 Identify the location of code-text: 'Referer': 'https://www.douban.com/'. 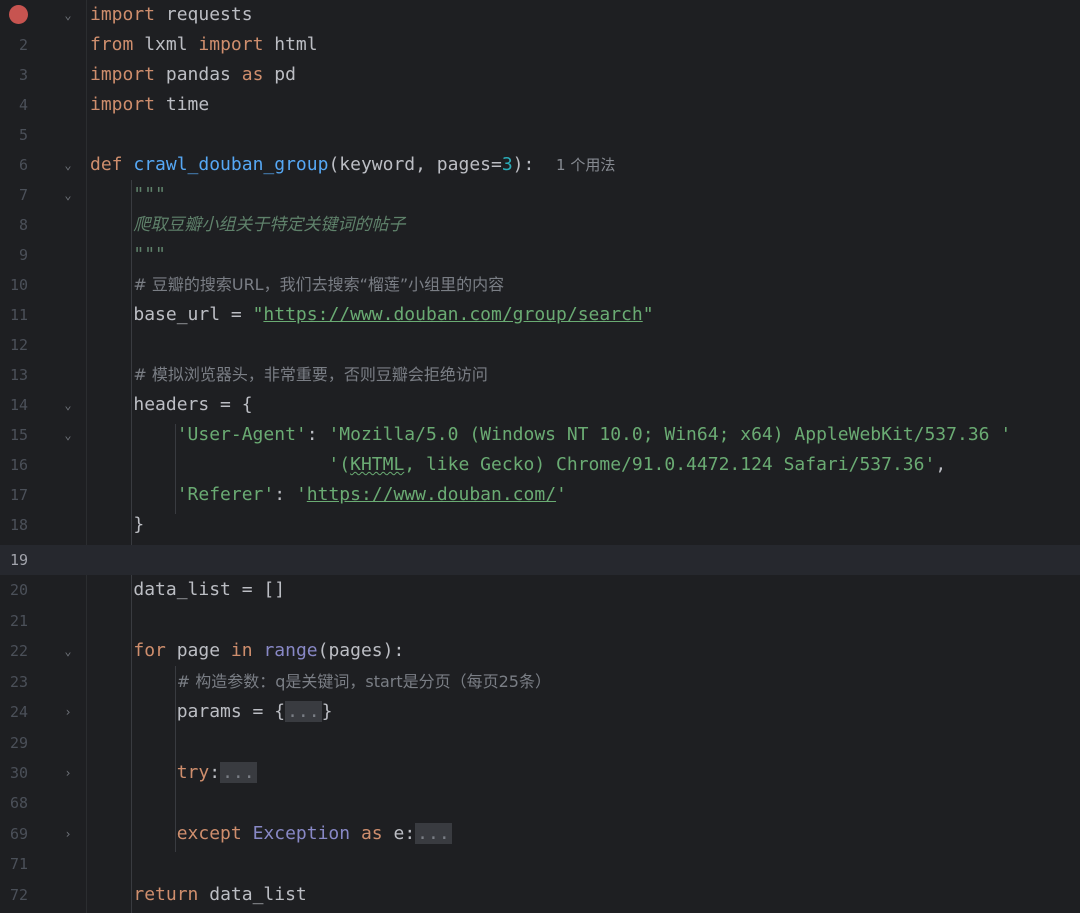
(328, 495).